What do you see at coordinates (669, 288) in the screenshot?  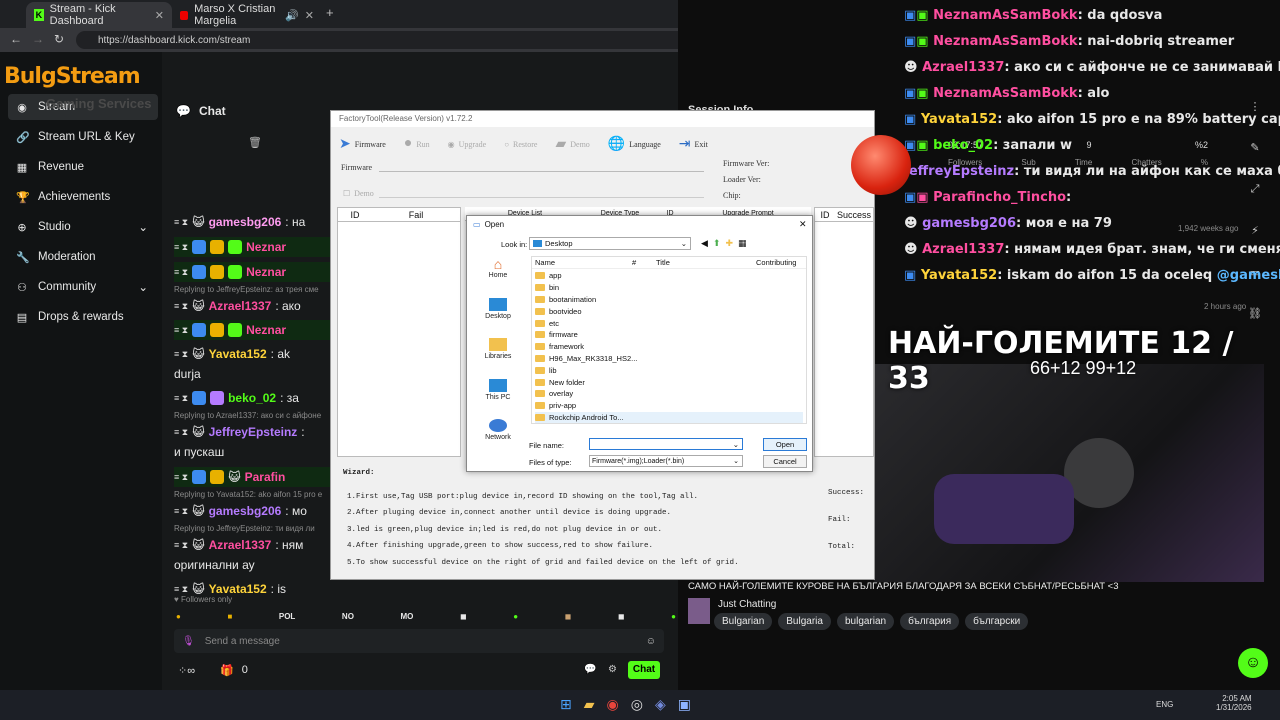 I see `folder-item: bin` at bounding box center [669, 288].